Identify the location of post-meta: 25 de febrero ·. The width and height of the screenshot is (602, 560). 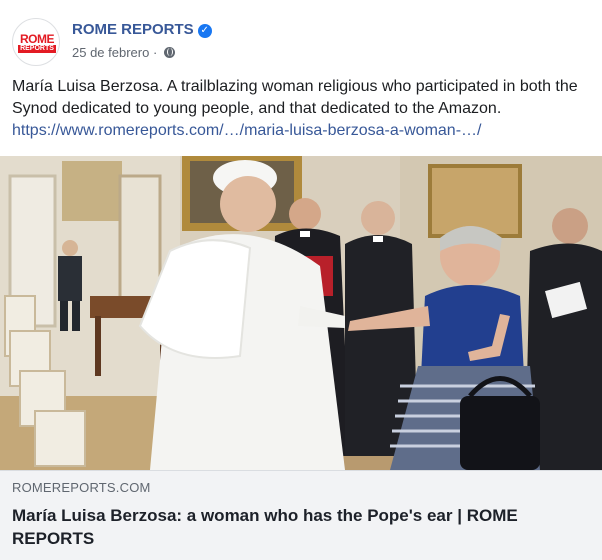
(123, 52).